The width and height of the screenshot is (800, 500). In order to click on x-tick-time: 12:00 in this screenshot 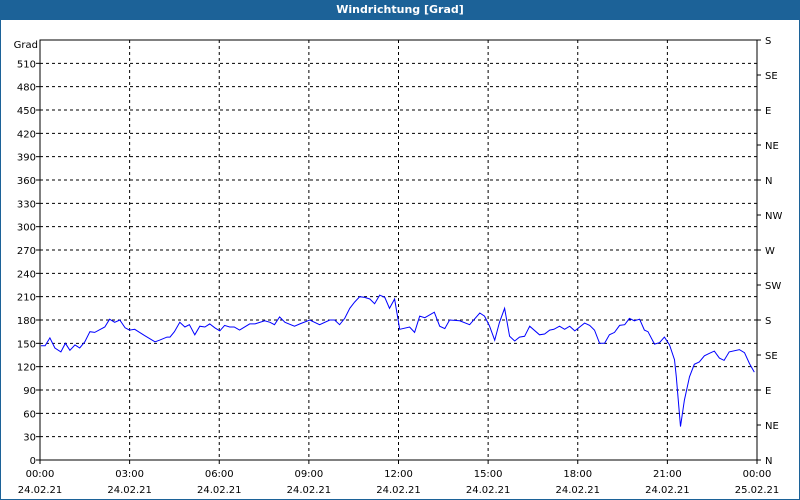, I will do `click(398, 474)`.